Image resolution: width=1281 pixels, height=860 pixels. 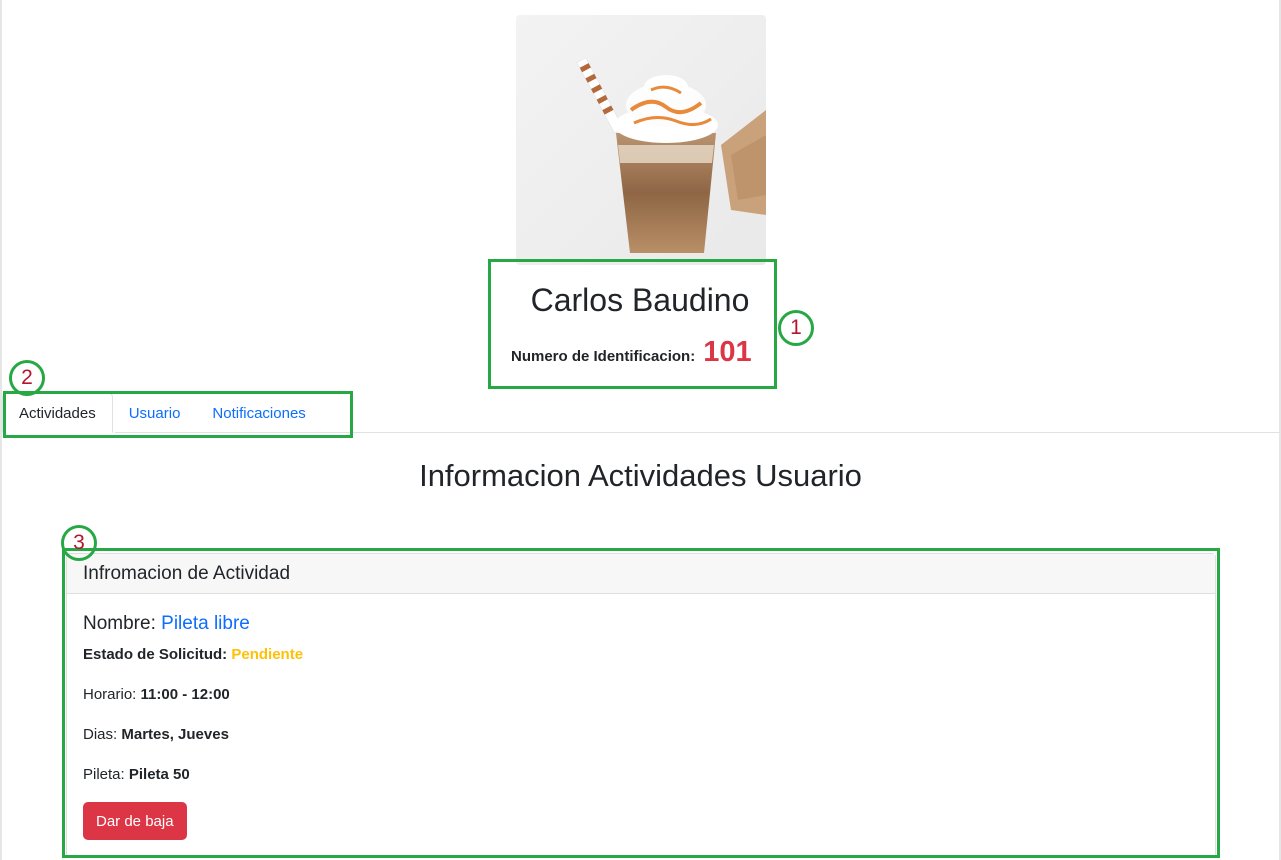 What do you see at coordinates (641, 140) in the screenshot?
I see `profile-photo` at bounding box center [641, 140].